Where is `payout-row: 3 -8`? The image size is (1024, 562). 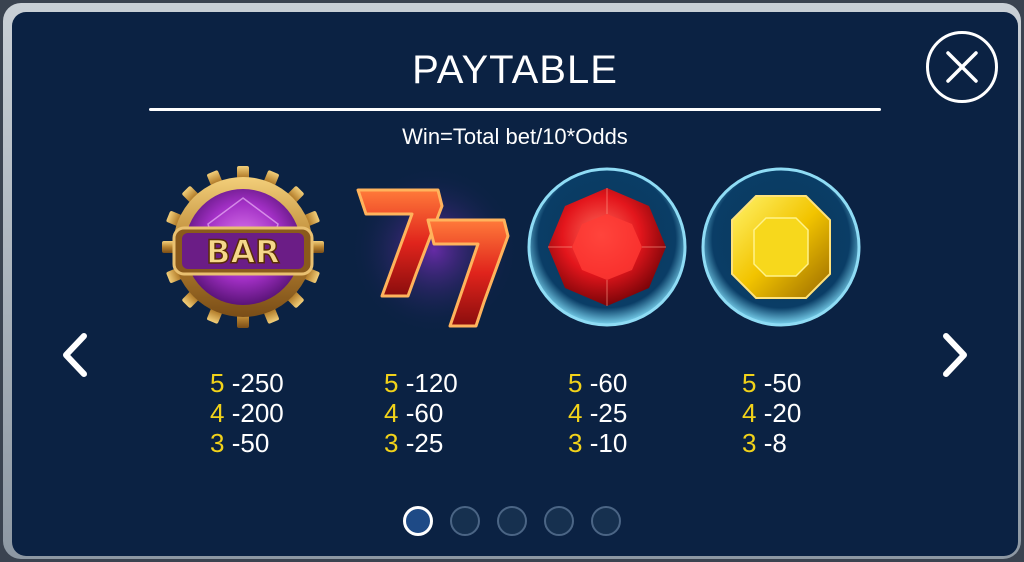 payout-row: 3 -8 is located at coordinates (771, 443).